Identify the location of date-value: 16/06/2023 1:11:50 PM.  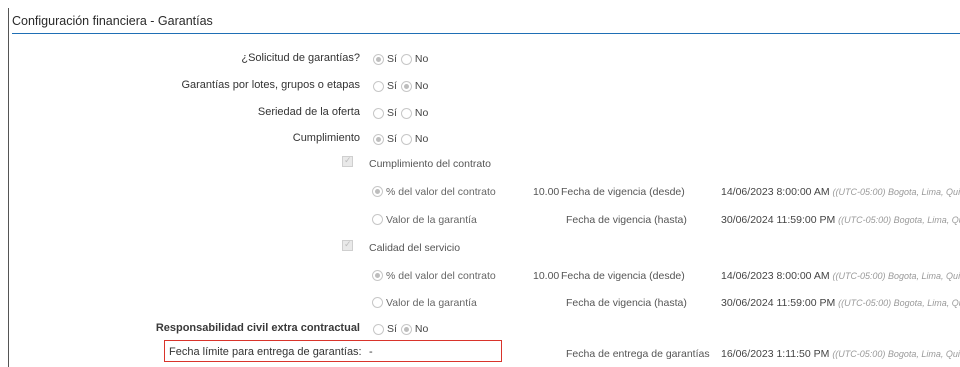
(775, 354).